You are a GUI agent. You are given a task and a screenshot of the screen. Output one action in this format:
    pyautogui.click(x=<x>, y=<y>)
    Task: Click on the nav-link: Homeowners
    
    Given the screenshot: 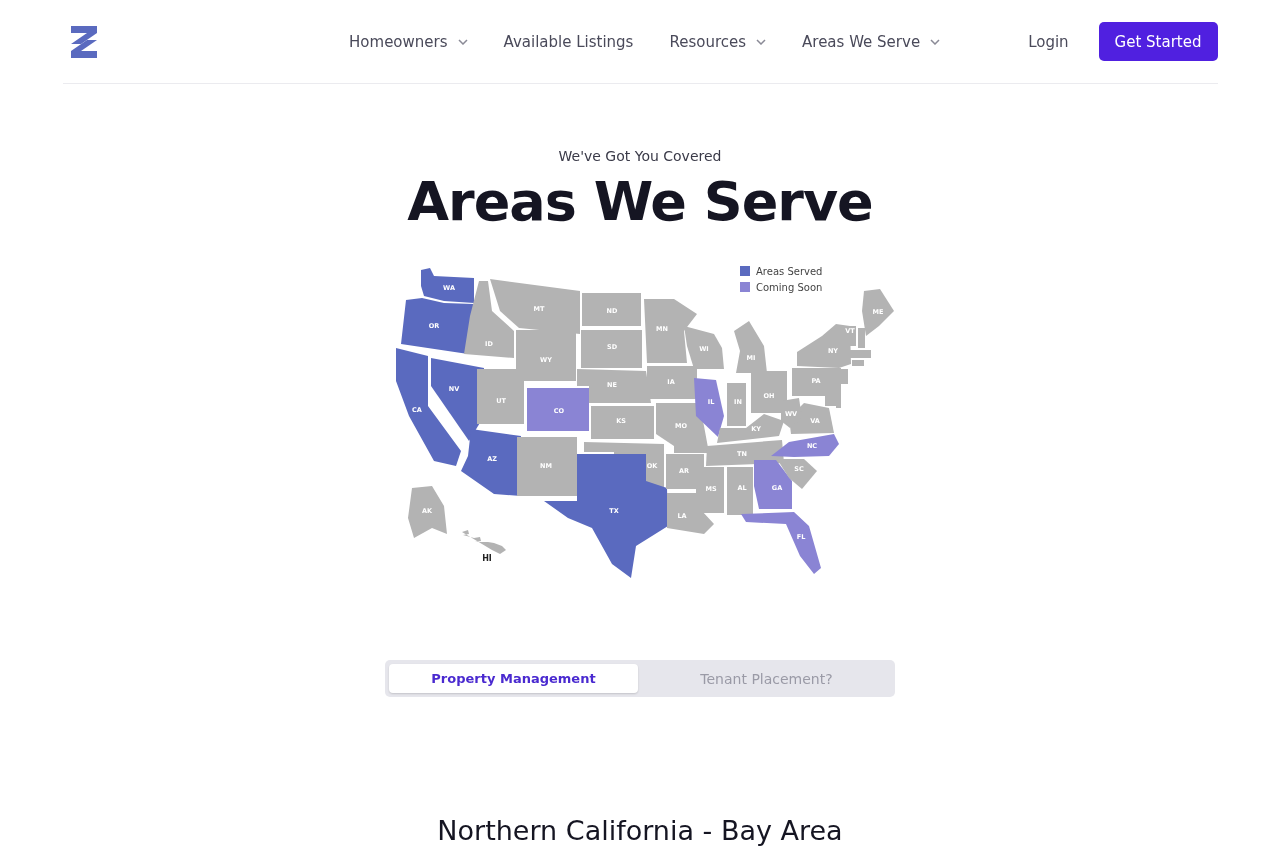 What is the action you would take?
    pyautogui.click(x=398, y=41)
    